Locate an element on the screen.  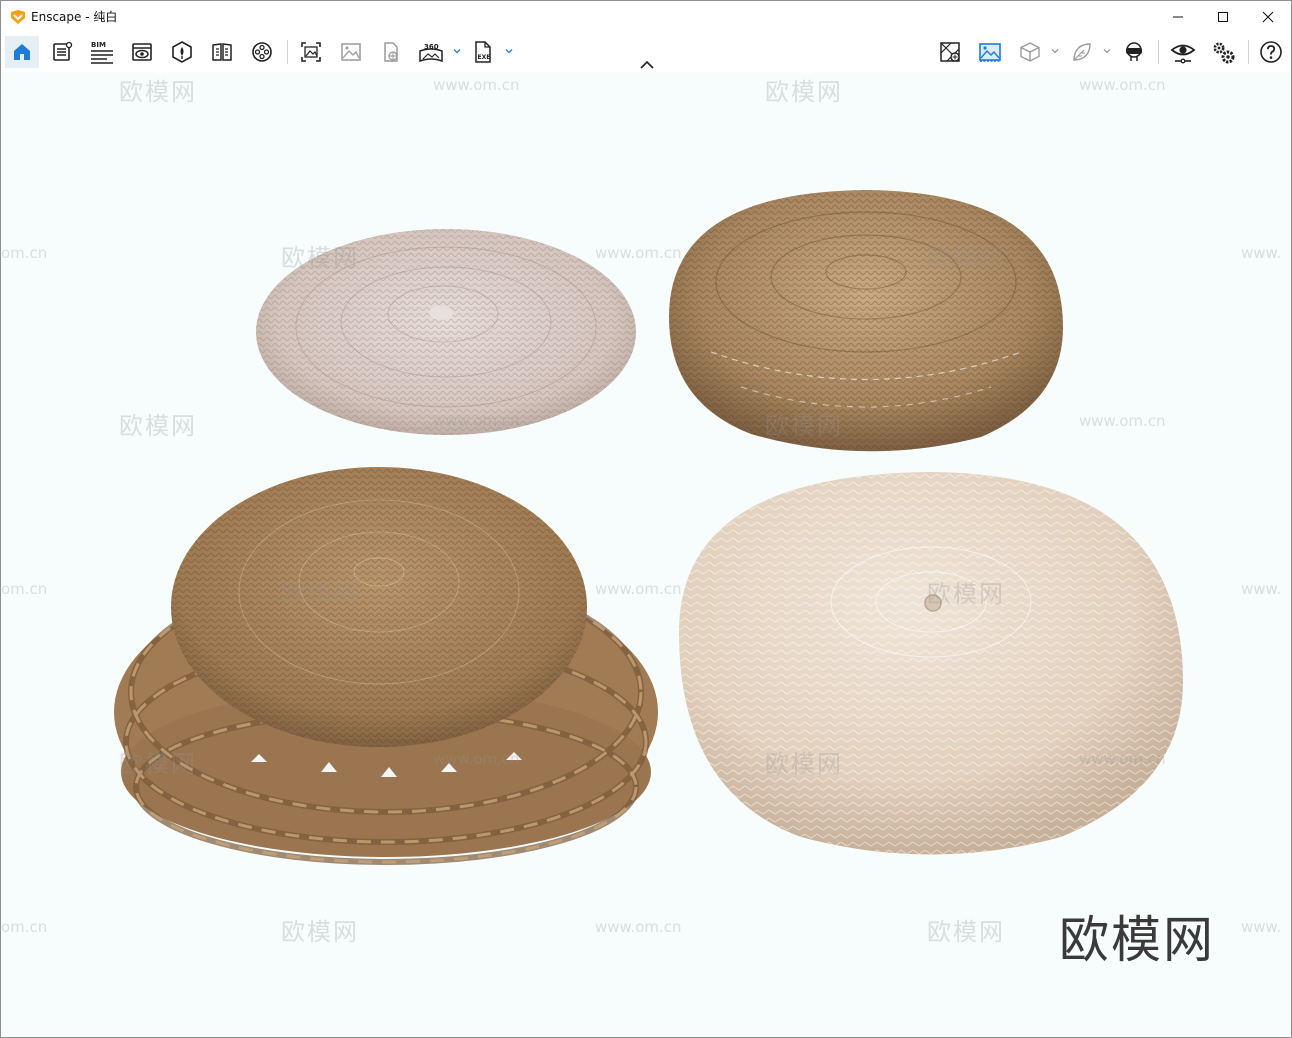
panorama-button: 360 is located at coordinates (431, 52).